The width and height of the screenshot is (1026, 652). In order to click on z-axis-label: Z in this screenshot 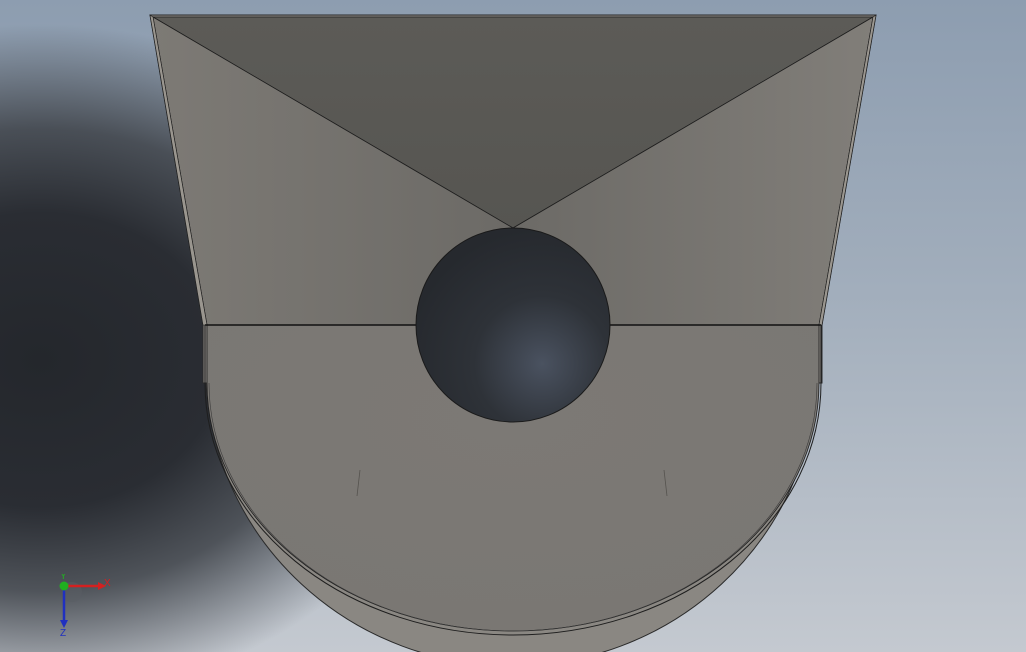, I will do `click(63, 633)`.